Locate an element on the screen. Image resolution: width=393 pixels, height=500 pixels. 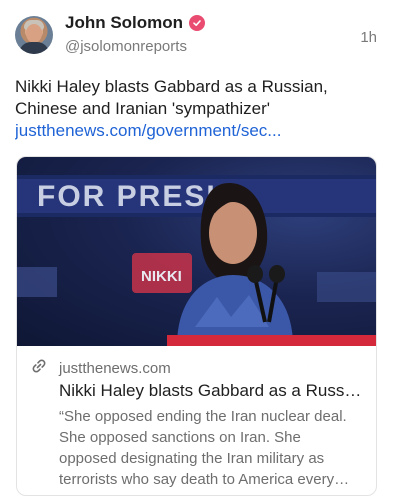
author-avatar is located at coordinates (34, 35).